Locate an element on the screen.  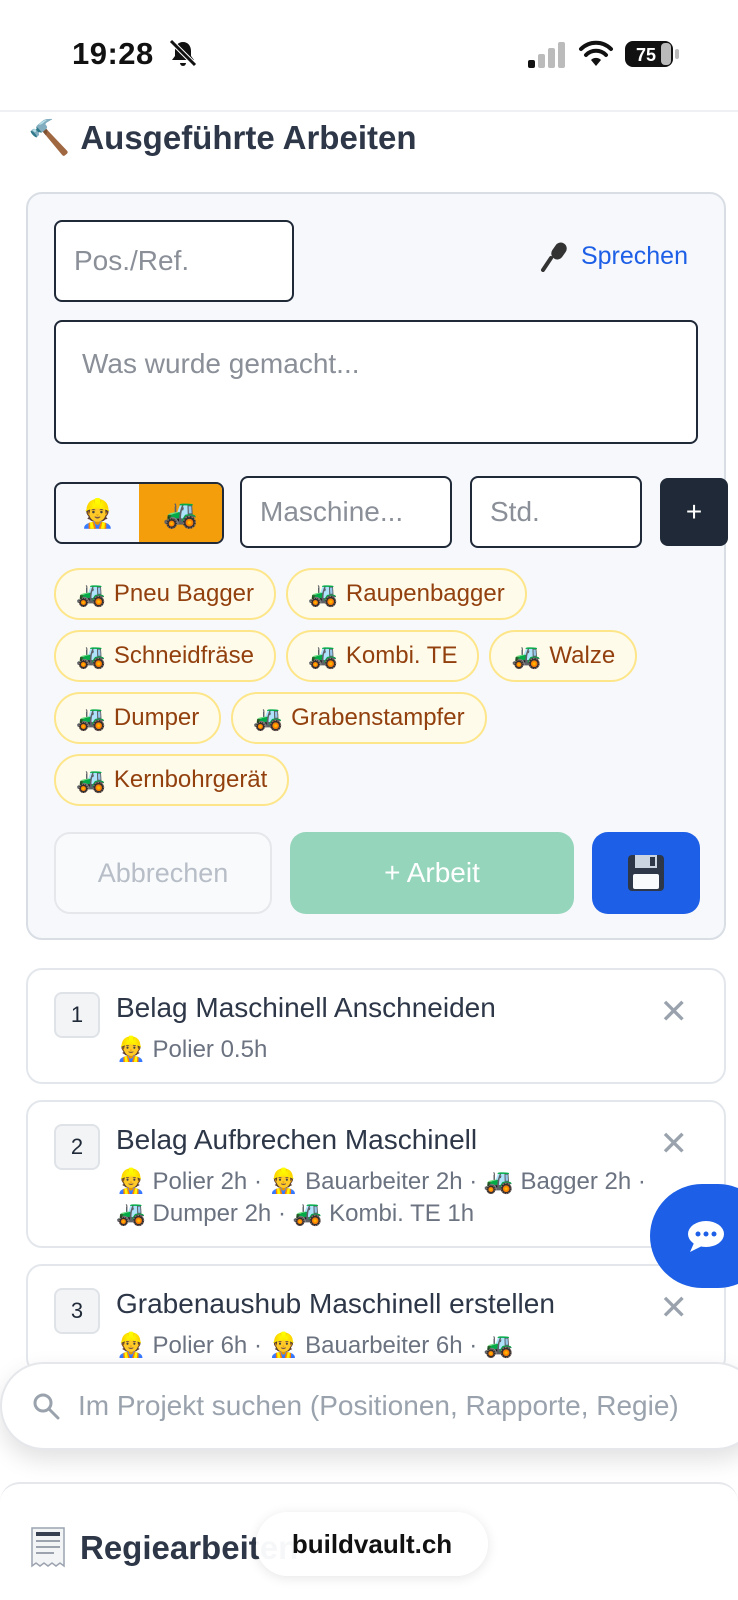
cancel-button: Abbrechen is located at coordinates (163, 873).